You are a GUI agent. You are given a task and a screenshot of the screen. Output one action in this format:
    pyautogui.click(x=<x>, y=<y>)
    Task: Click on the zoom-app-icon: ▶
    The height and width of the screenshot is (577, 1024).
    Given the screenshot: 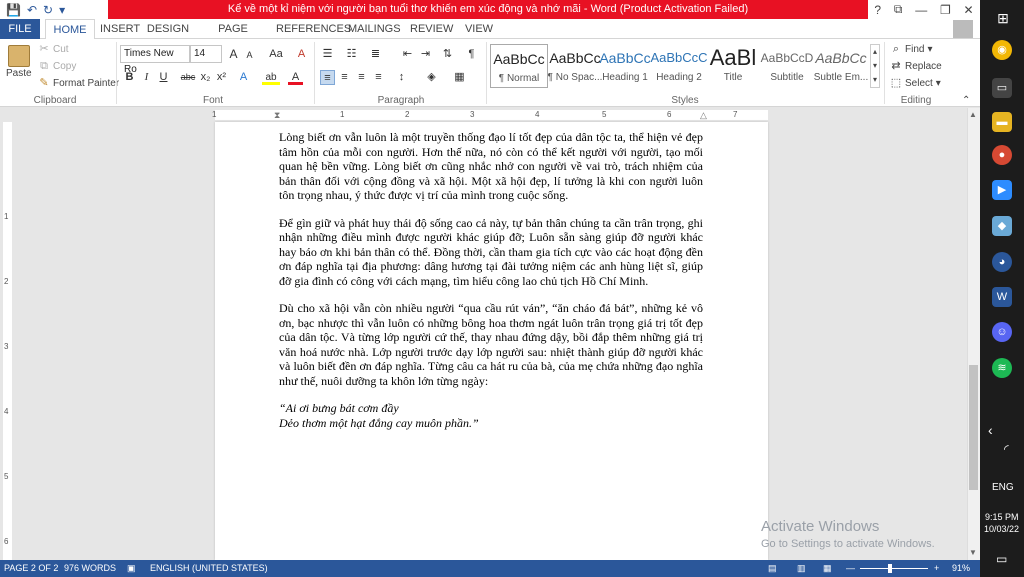 What is the action you would take?
    pyautogui.click(x=1002, y=190)
    